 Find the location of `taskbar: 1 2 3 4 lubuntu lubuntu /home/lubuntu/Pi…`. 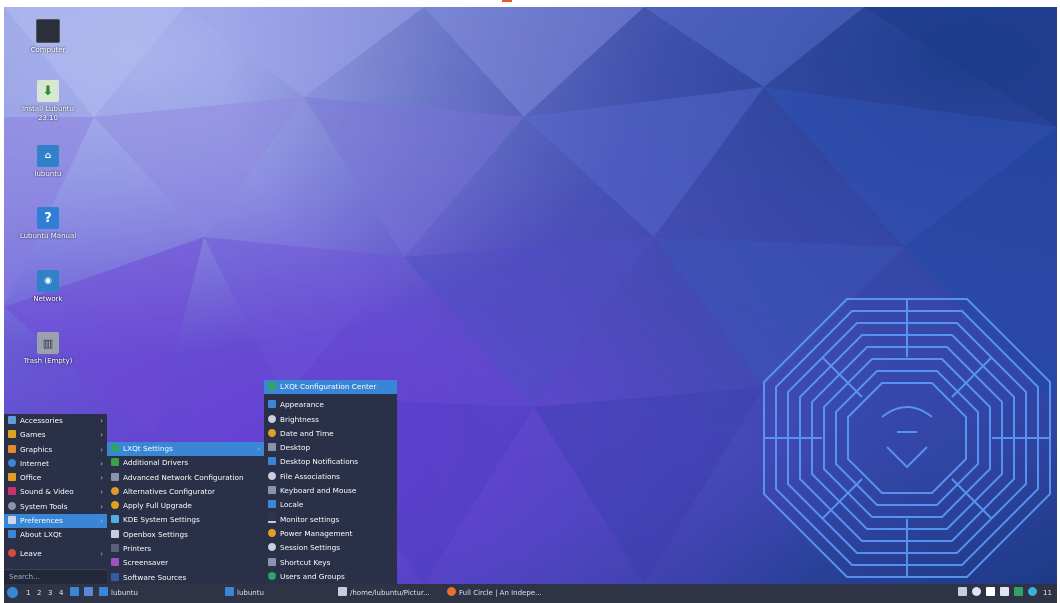

taskbar: 1 2 3 4 lubuntu lubuntu /home/lubuntu/Pi… is located at coordinates (530, 593).